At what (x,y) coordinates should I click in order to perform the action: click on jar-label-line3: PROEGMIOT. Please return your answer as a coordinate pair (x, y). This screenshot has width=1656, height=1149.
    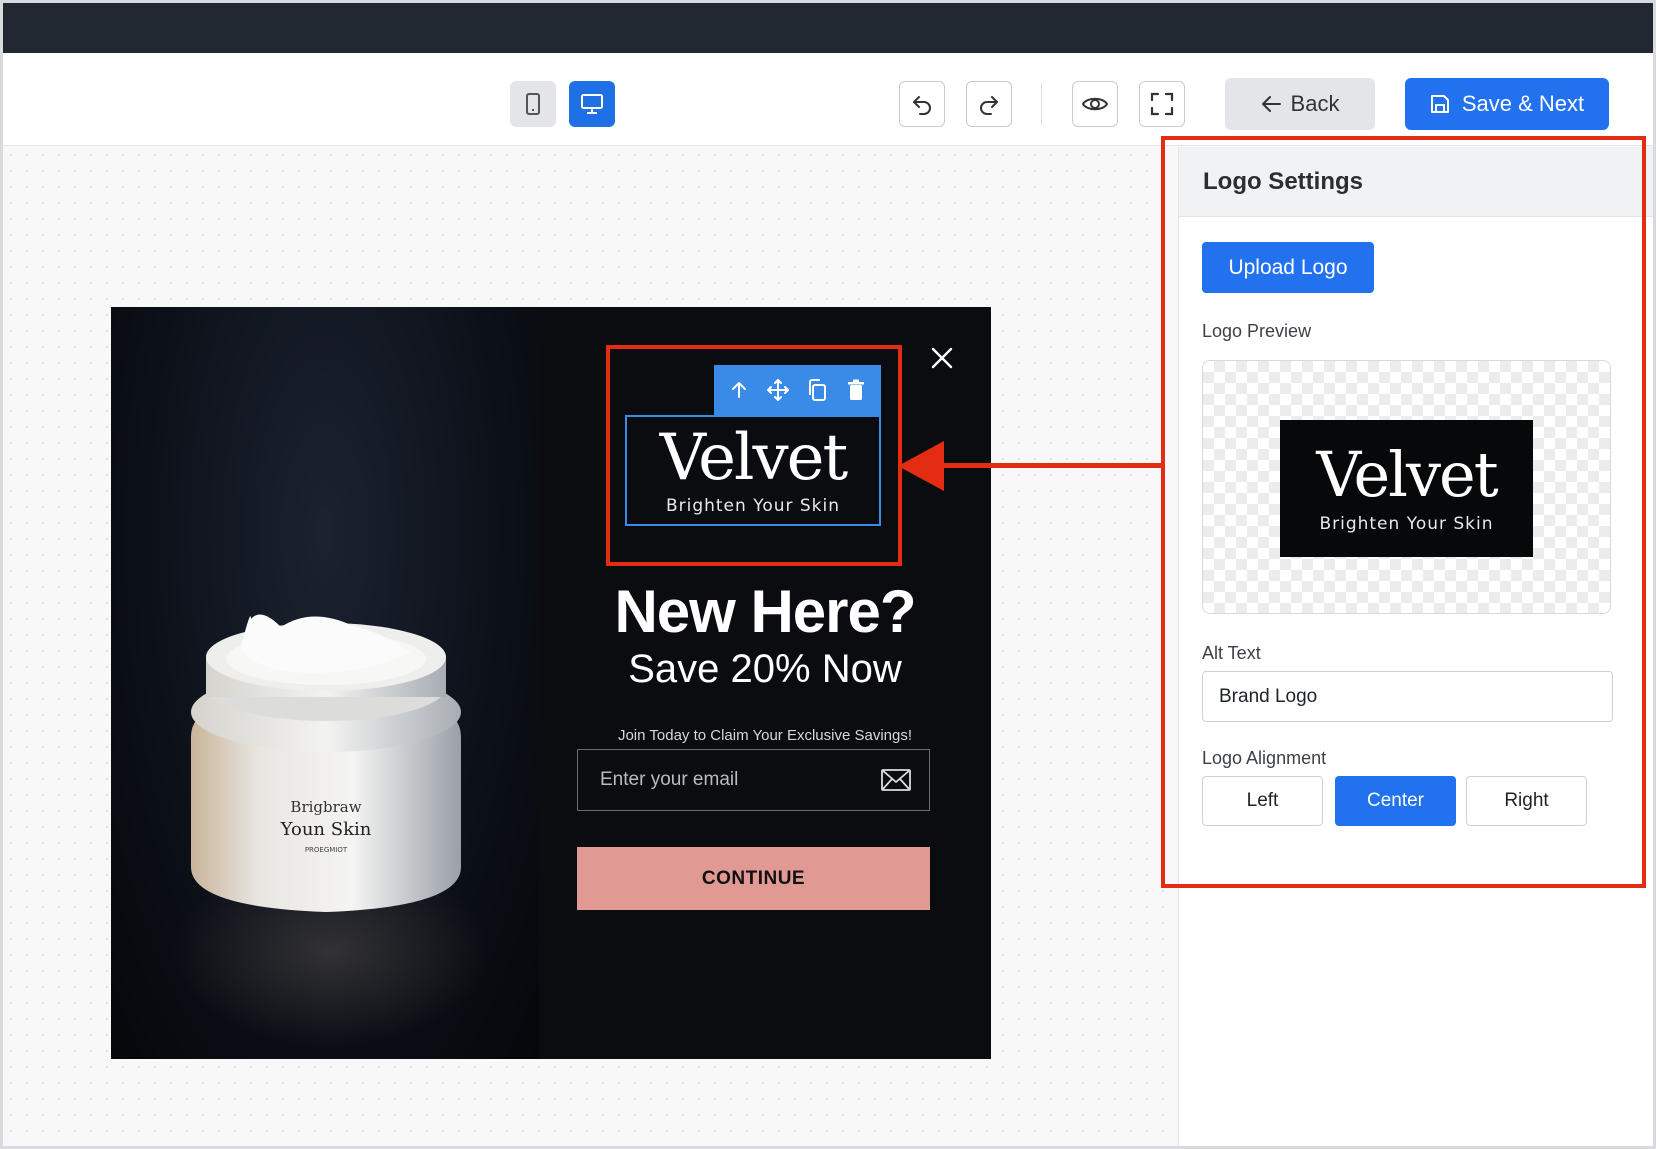
    Looking at the image, I should click on (326, 850).